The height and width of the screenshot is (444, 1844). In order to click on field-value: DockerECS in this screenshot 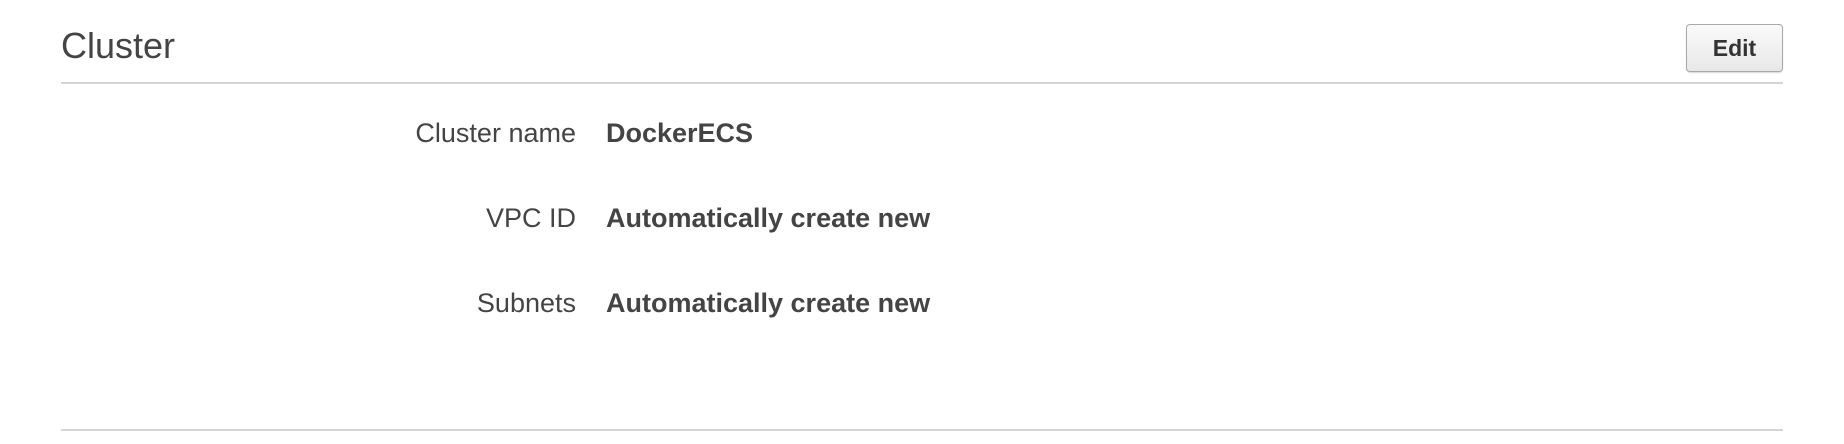, I will do `click(680, 133)`.